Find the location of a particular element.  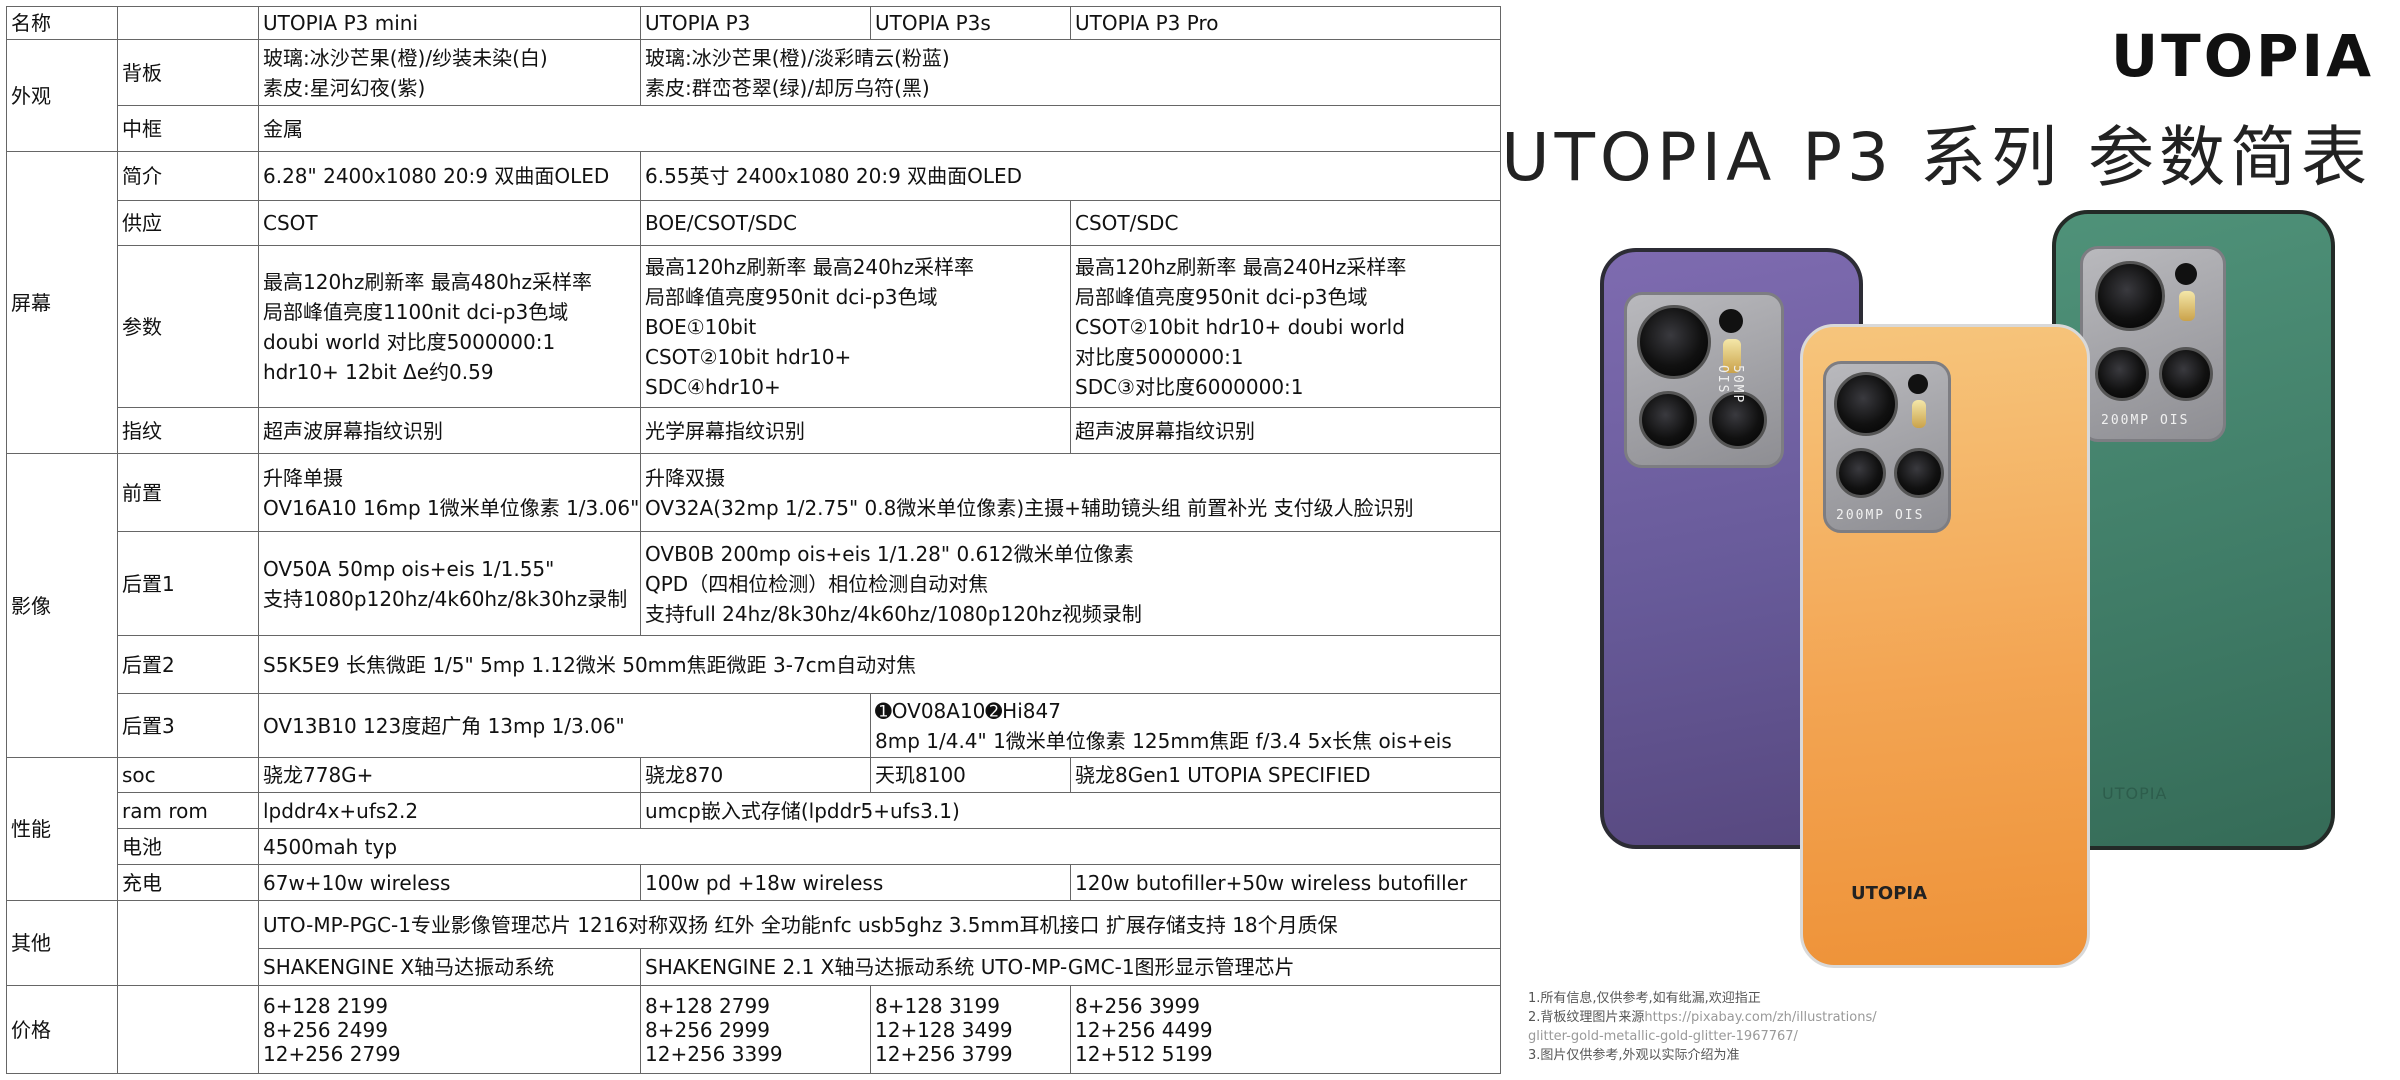

cell-value: 骁龙778G+ is located at coordinates (449, 775).